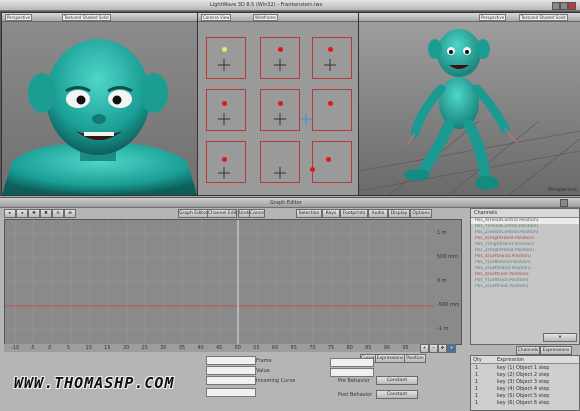 Image resolution: width=580 pixels, height=411 pixels. What do you see at coordinates (331, 213) in the screenshot?
I see `keys-menu: Keys` at bounding box center [331, 213].